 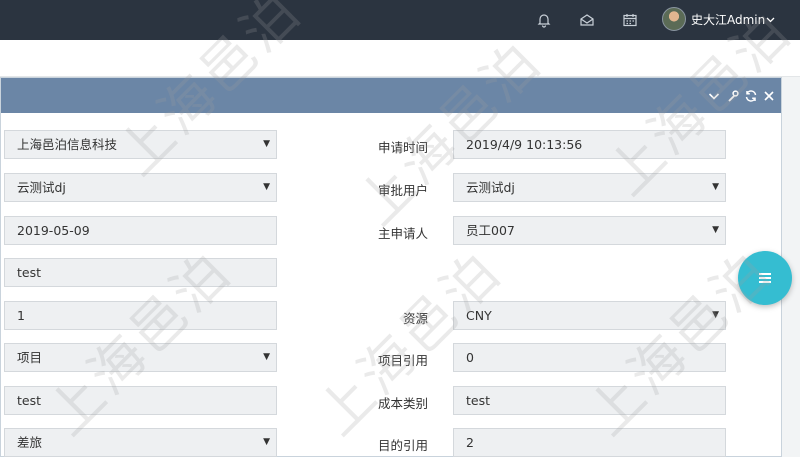 What do you see at coordinates (415, 318) in the screenshot?
I see `resource-label: 资源` at bounding box center [415, 318].